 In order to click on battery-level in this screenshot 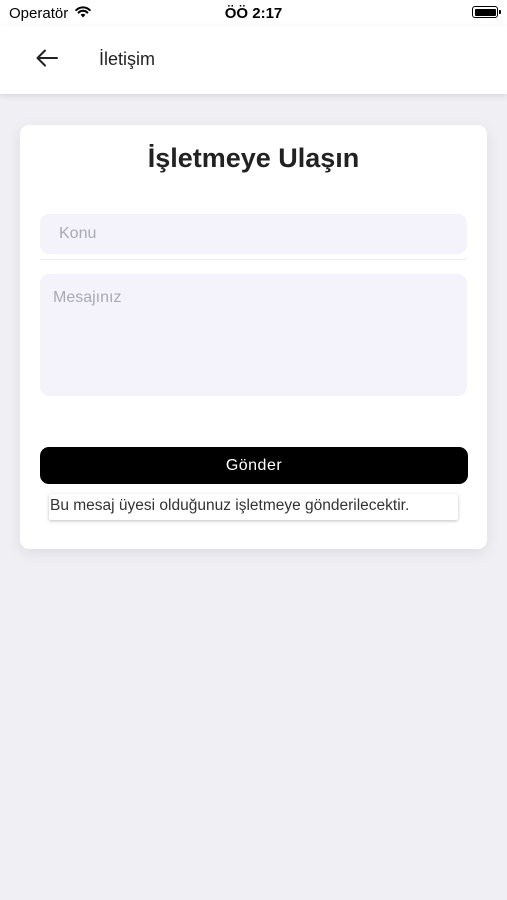, I will do `click(485, 12)`.